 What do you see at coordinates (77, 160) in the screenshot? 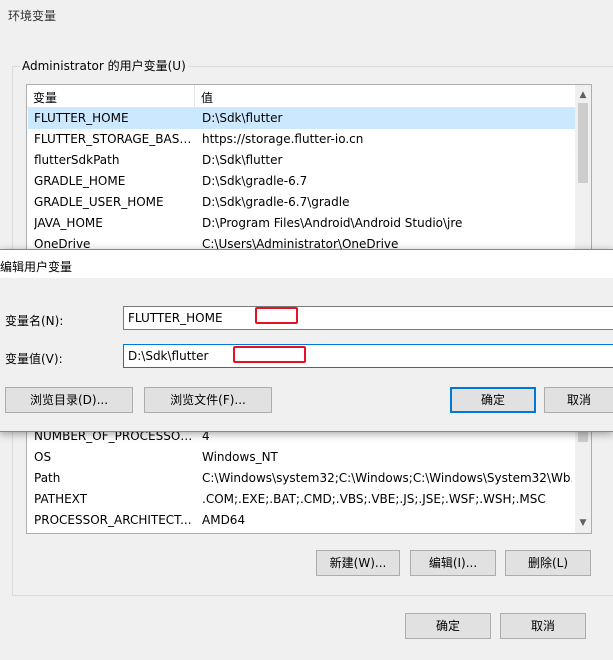
I see `row-variable: flutterSdkPath` at bounding box center [77, 160].